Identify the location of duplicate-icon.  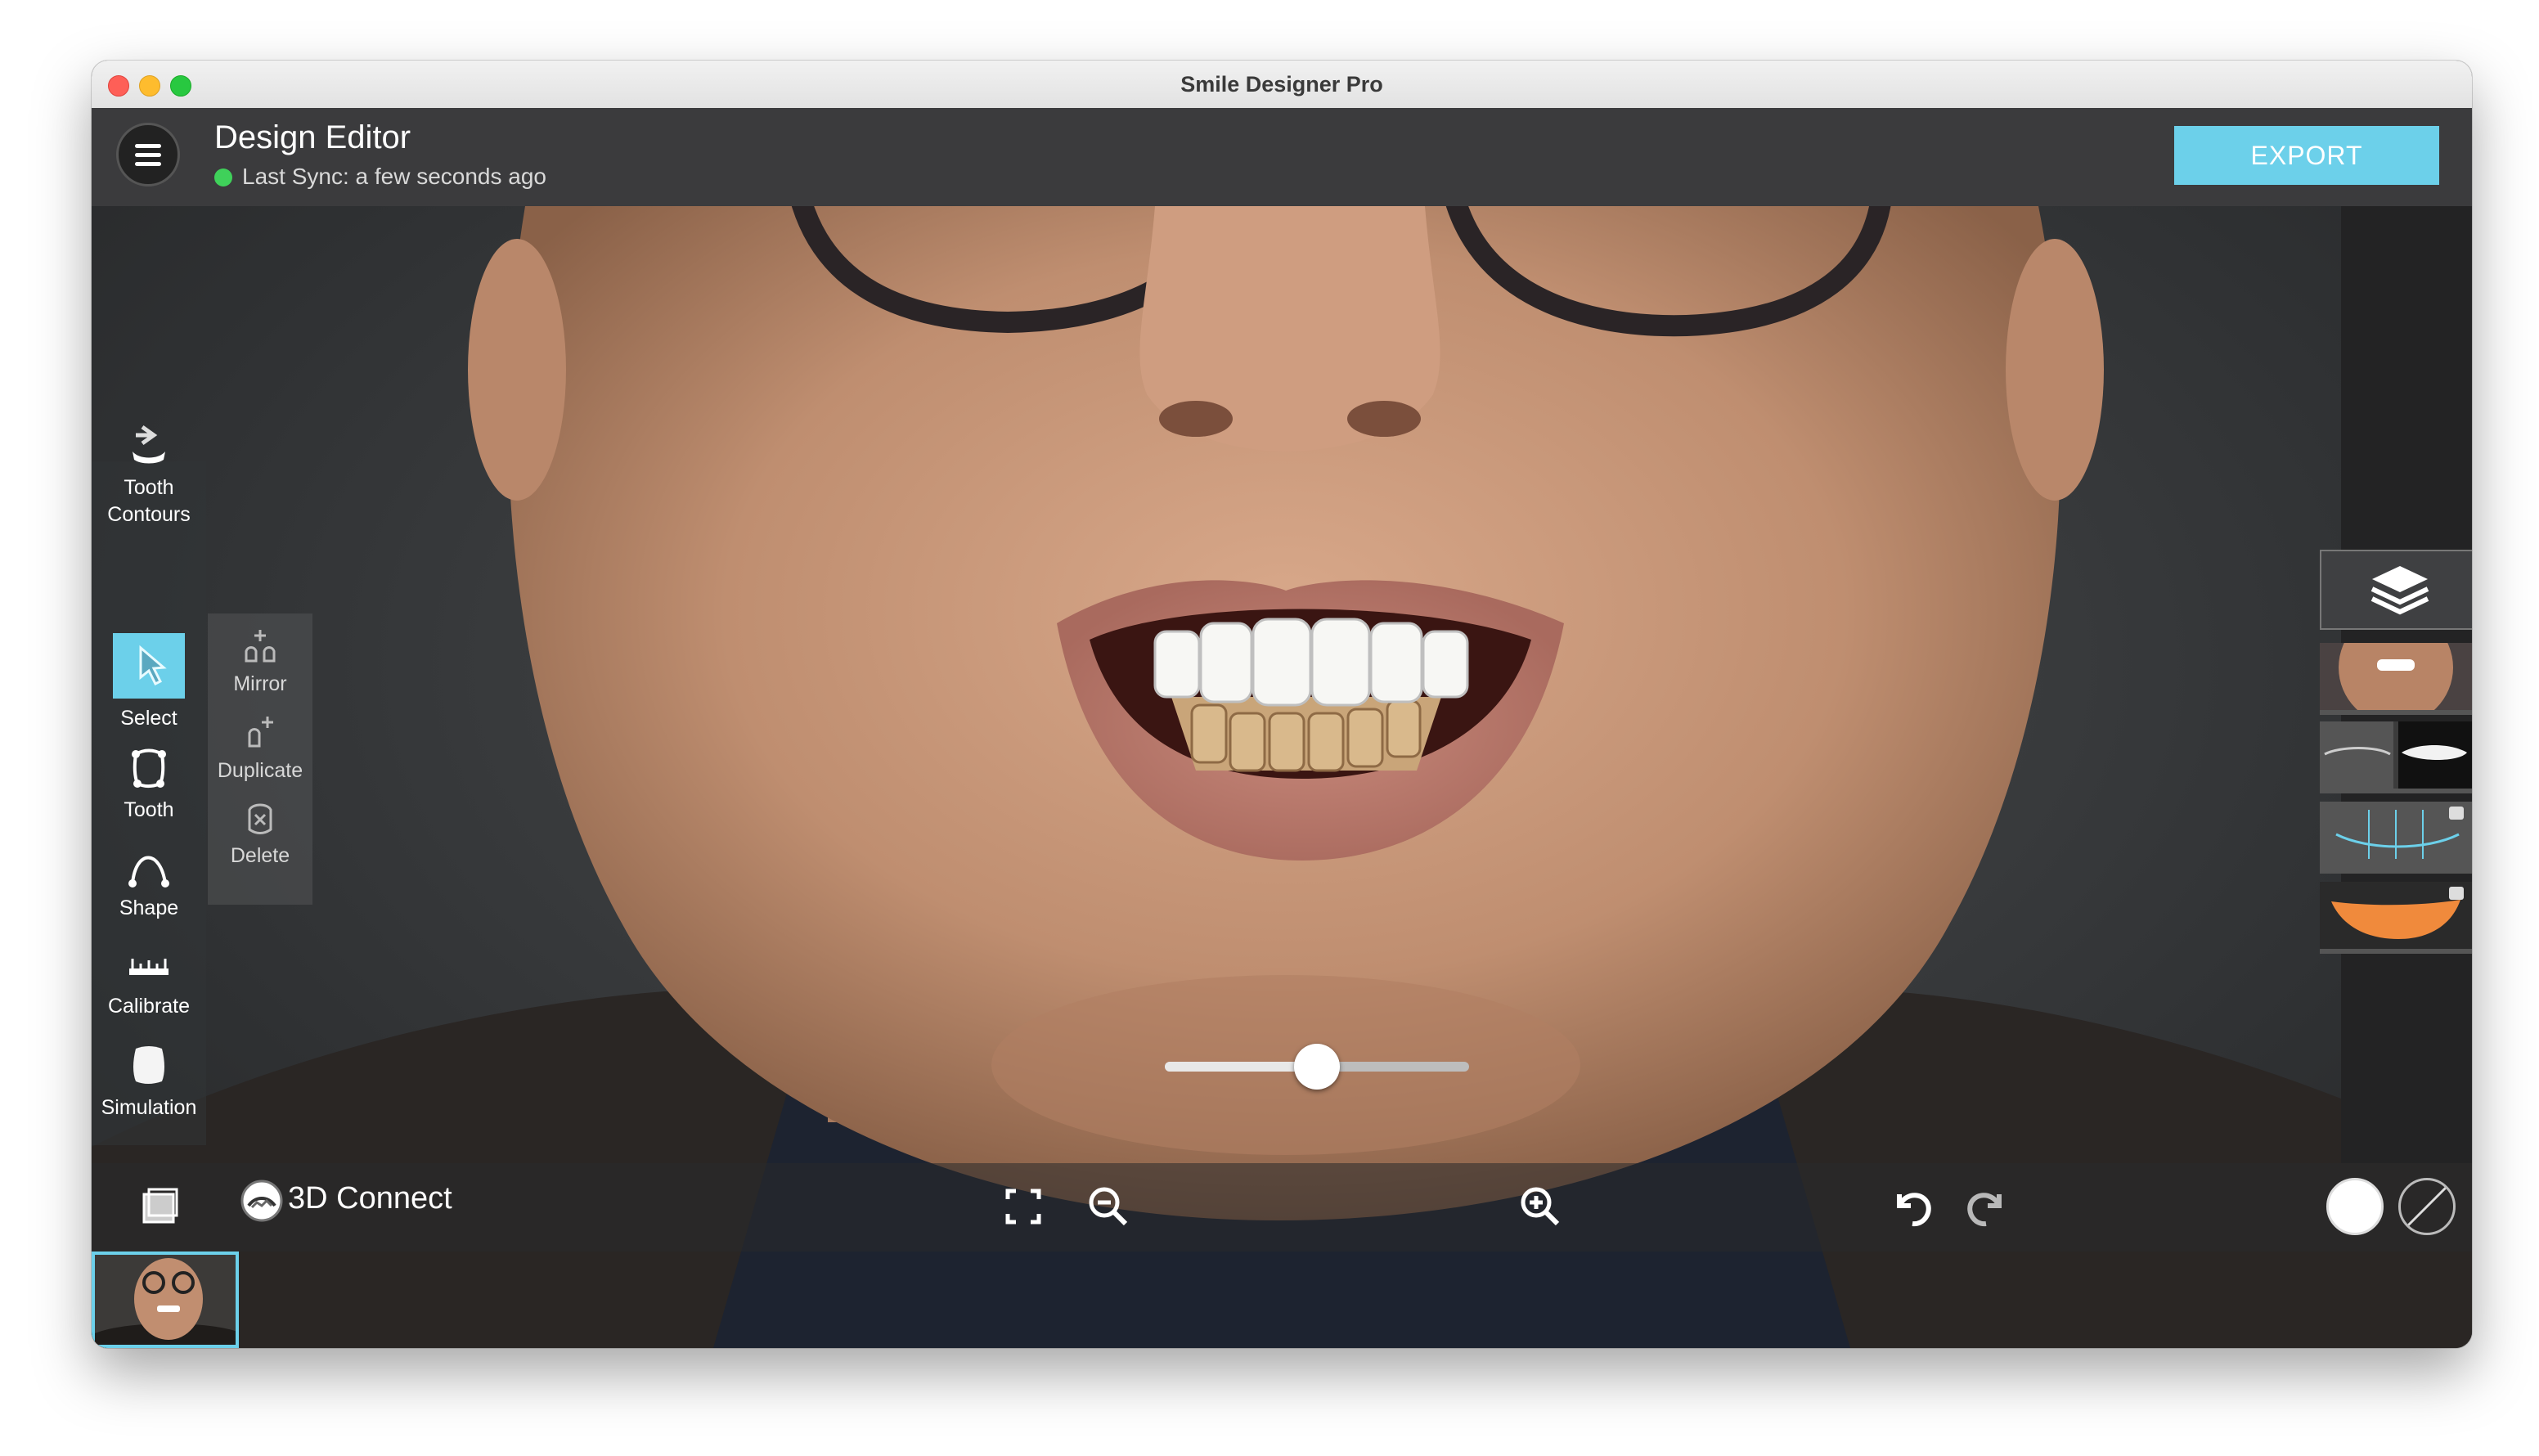
(260, 733).